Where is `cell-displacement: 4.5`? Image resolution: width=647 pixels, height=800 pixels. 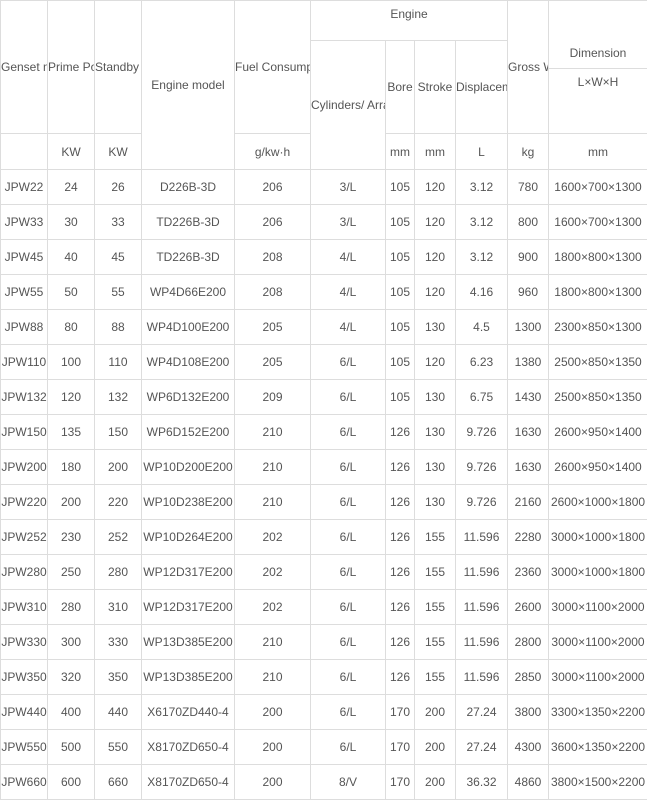 cell-displacement: 4.5 is located at coordinates (482, 327).